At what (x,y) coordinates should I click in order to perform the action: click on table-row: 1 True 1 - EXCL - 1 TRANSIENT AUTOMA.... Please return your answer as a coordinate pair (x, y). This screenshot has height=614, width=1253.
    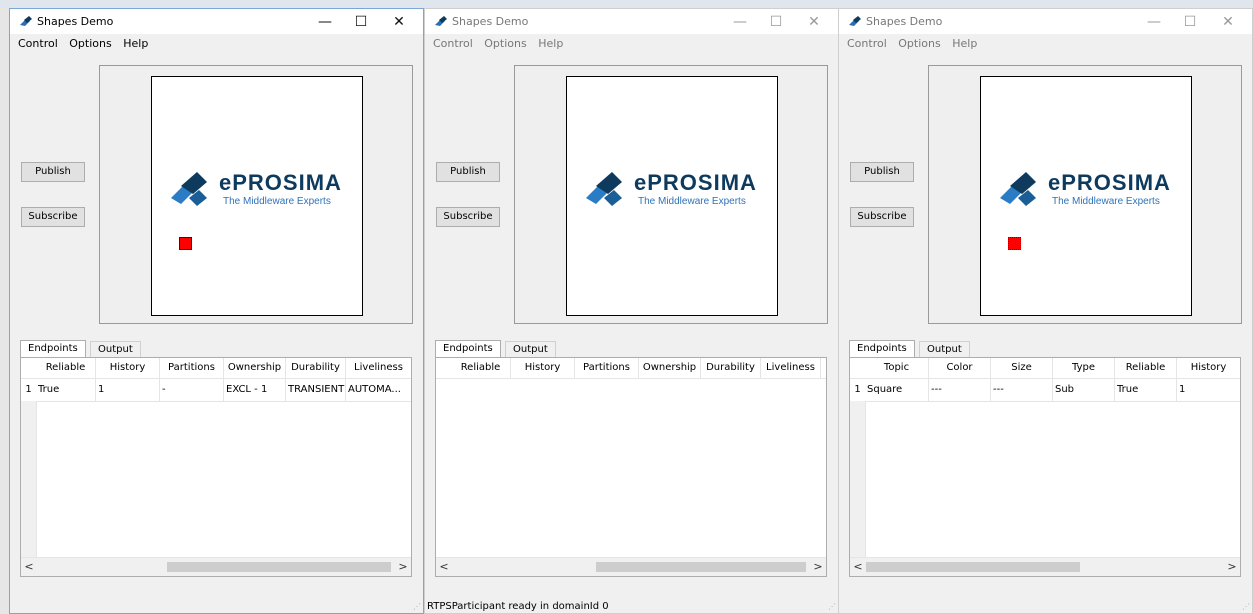
    Looking at the image, I should click on (216, 390).